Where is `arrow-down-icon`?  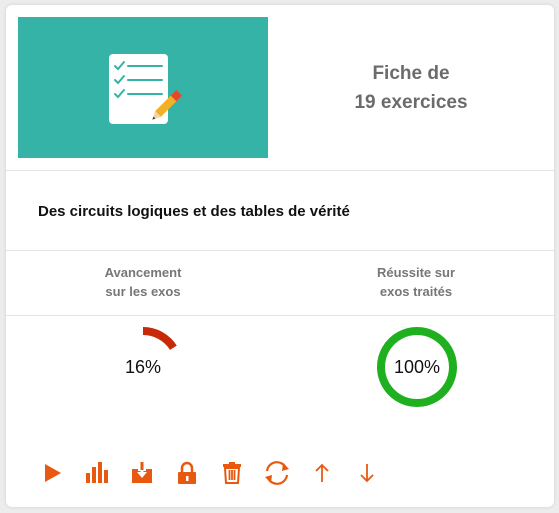
arrow-down-icon is located at coordinates (367, 473).